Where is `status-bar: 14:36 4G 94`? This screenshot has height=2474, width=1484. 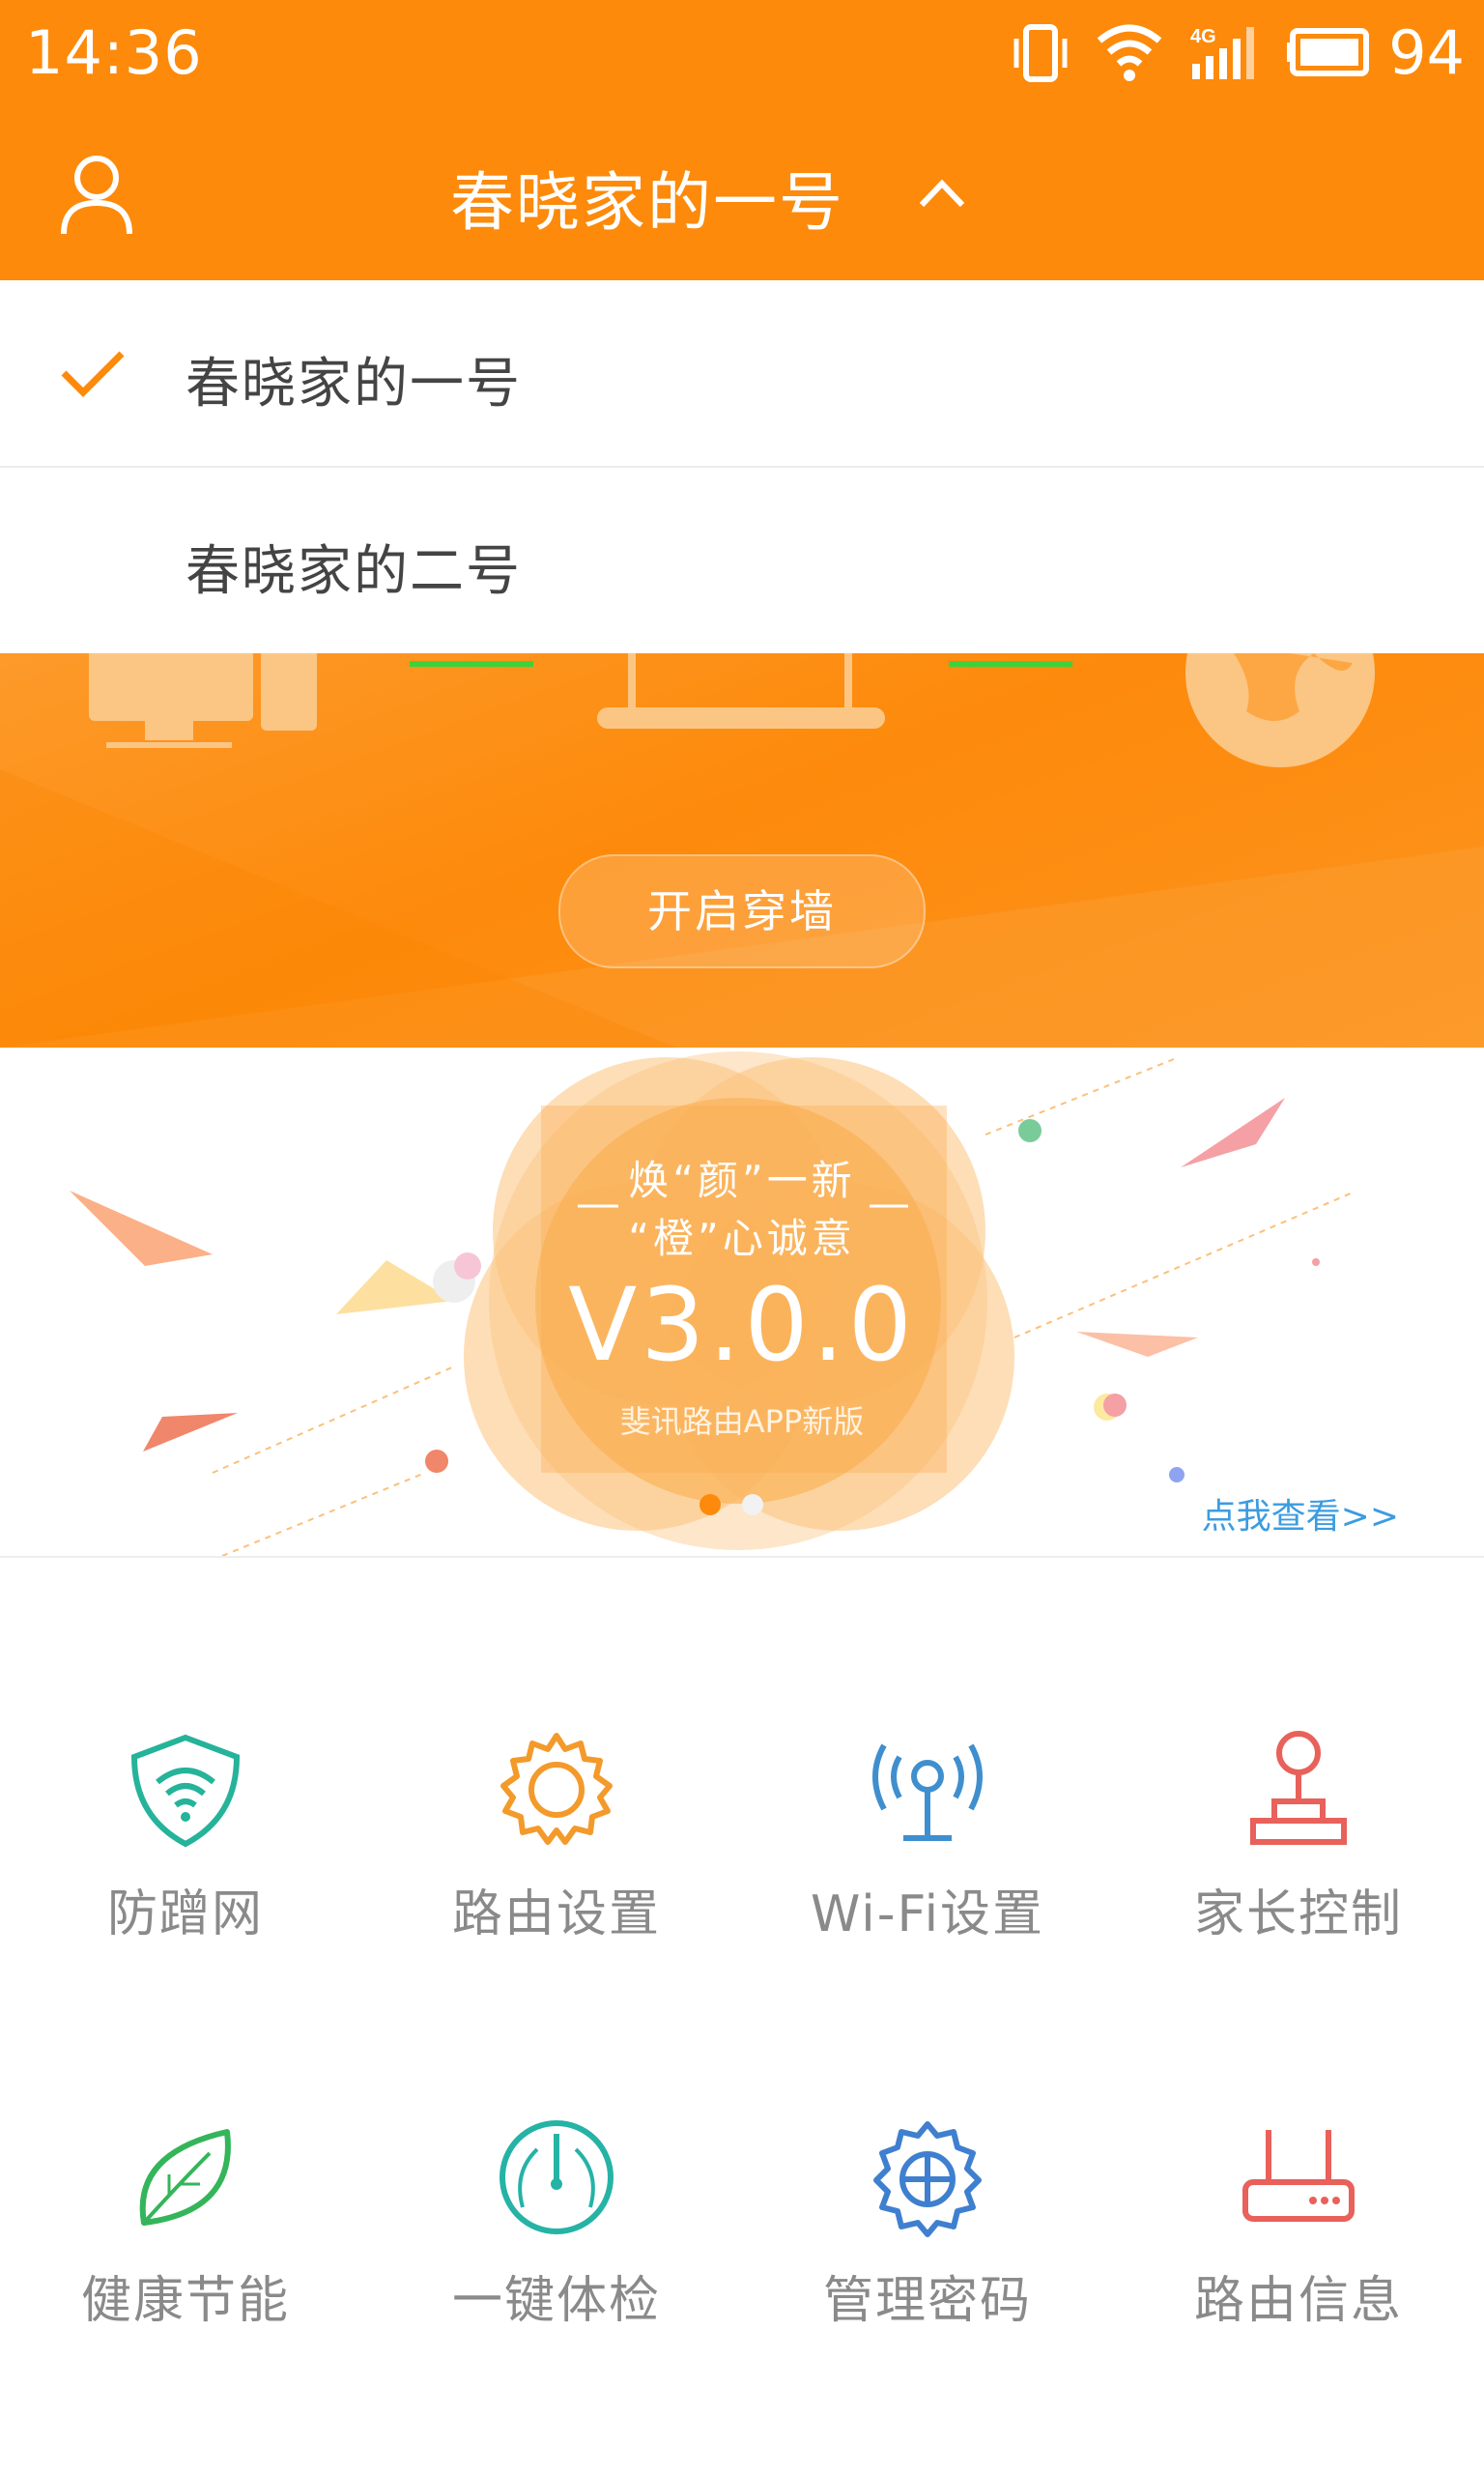 status-bar: 14:36 4G 94 is located at coordinates (742, 53).